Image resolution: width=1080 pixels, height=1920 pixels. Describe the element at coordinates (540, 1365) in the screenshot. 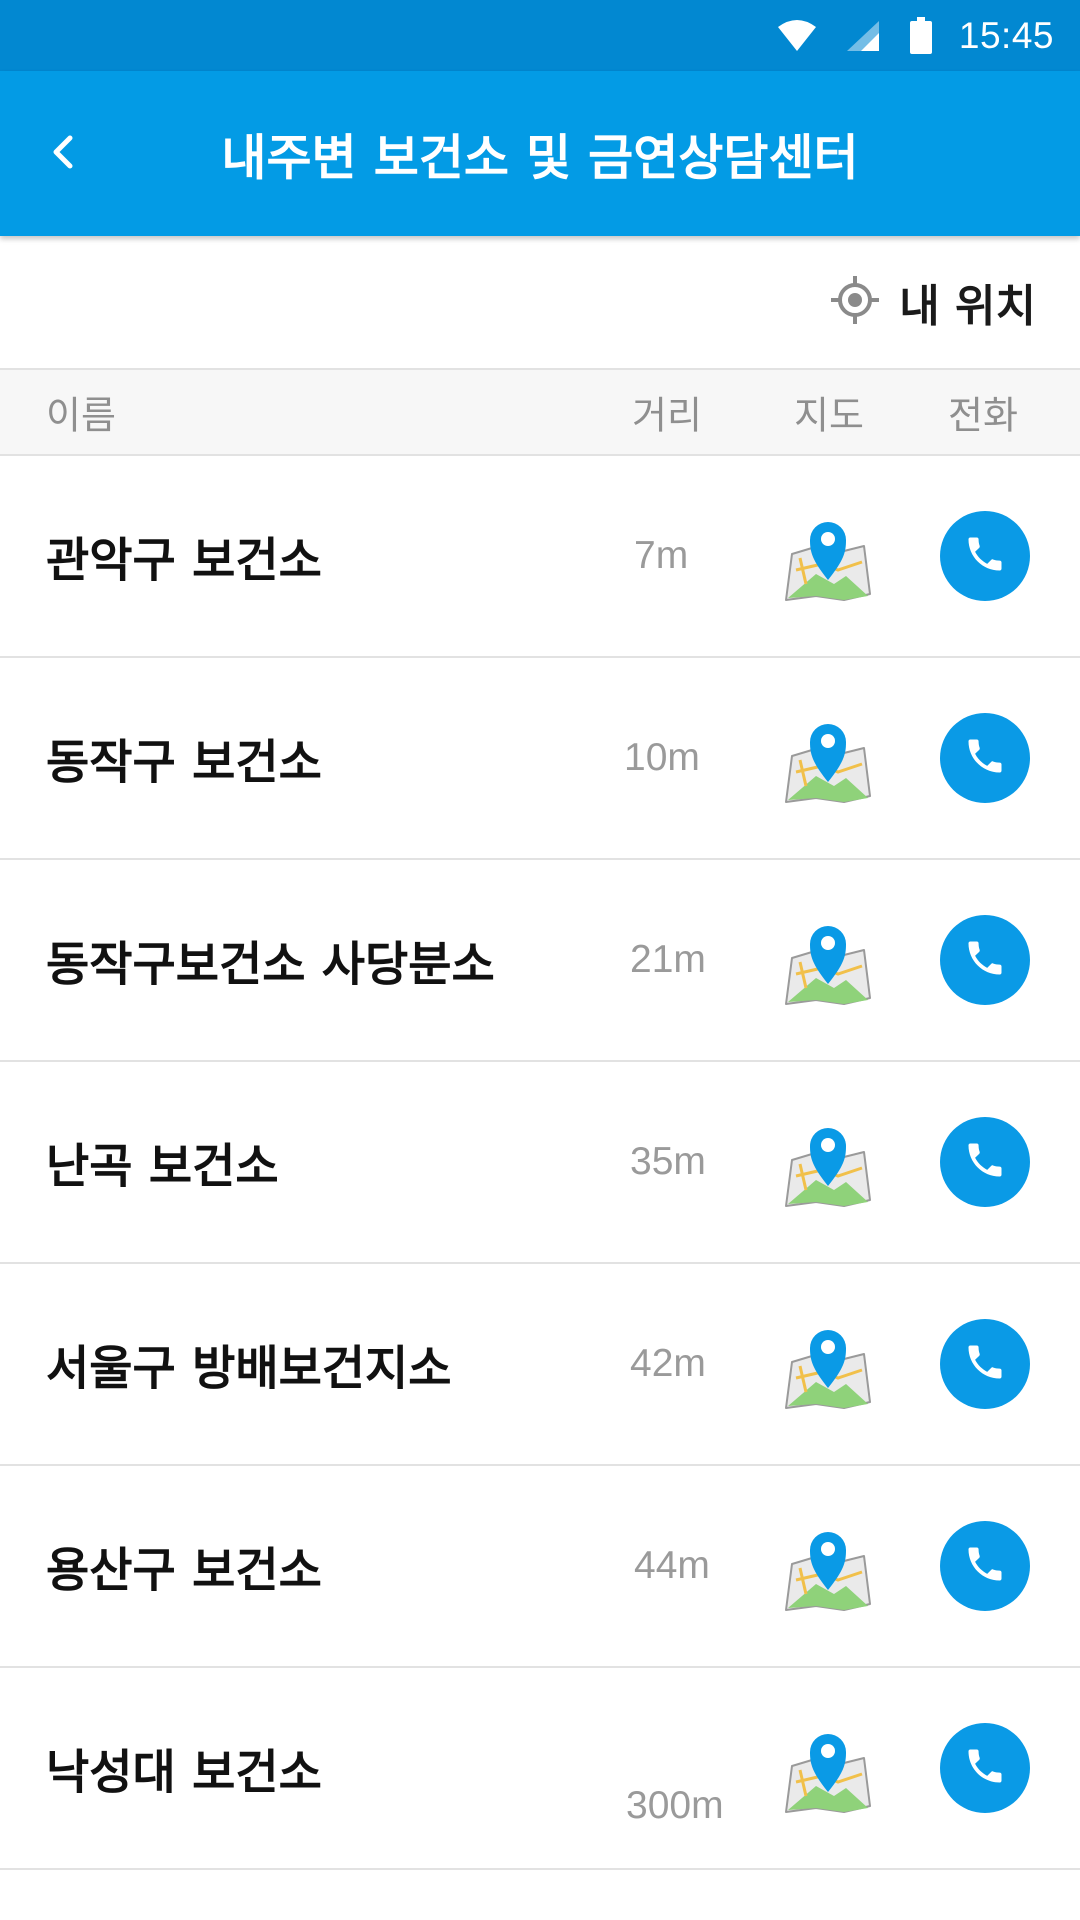

I see `list-item: 서울구 방배보건지소 42m` at that location.